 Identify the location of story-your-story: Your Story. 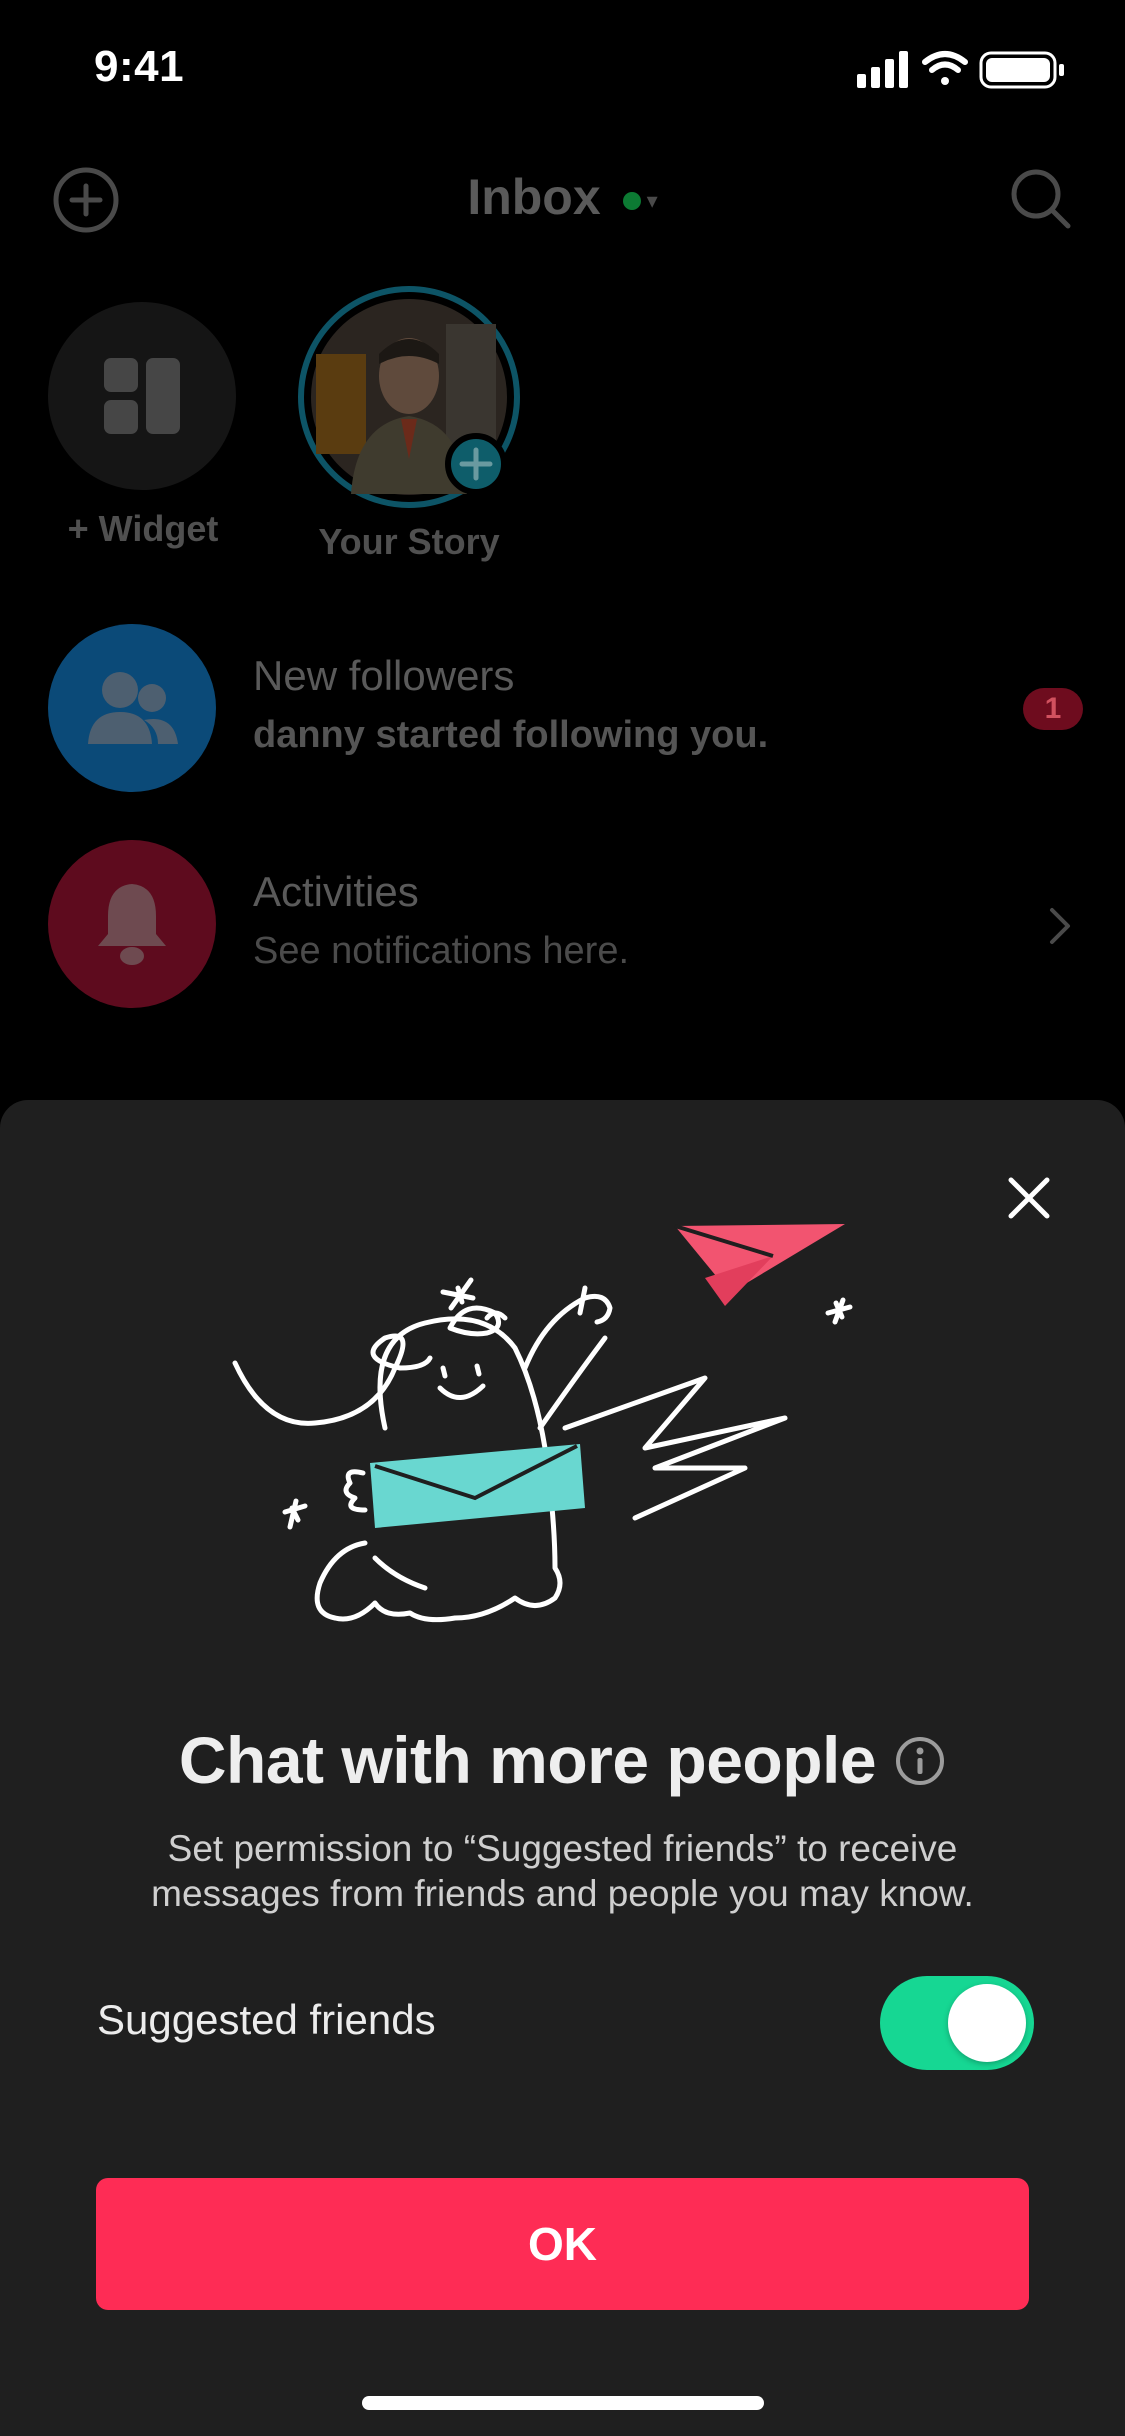
(409, 423).